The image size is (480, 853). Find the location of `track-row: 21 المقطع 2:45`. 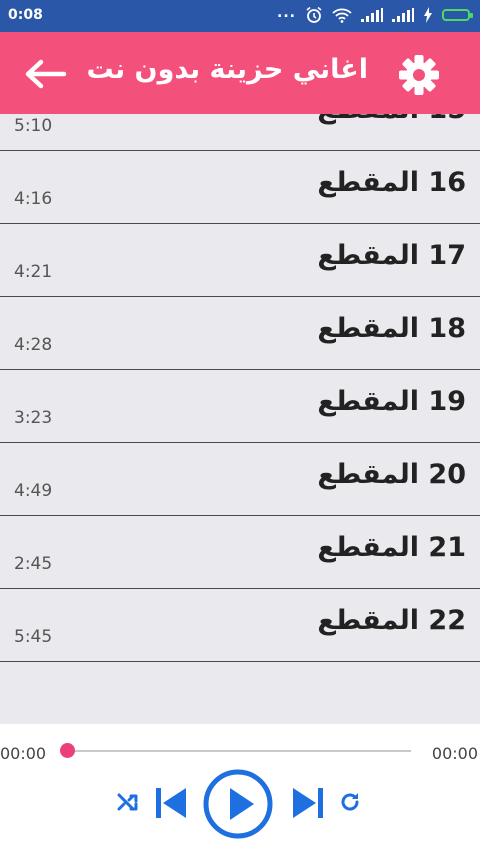

track-row: 21 المقطع 2:45 is located at coordinates (240, 552).